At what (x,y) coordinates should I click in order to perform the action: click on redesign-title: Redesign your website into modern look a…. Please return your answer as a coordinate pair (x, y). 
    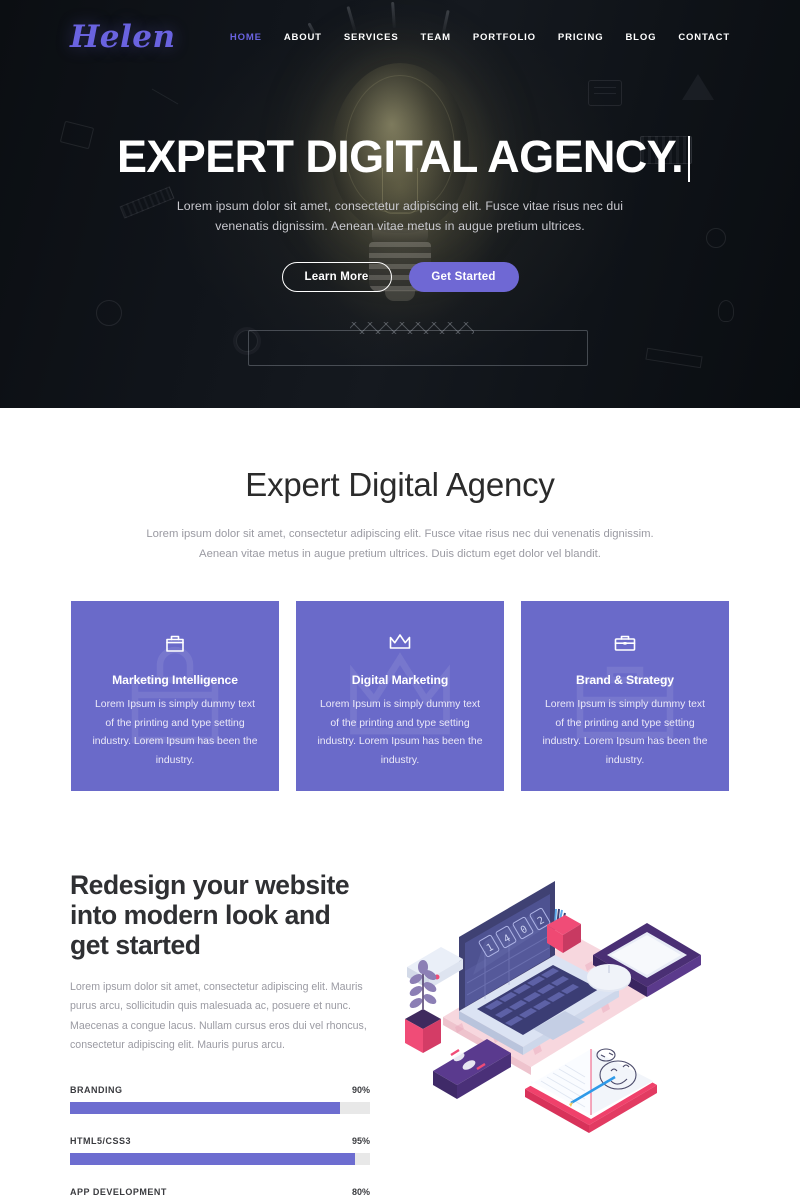
    Looking at the image, I should click on (210, 915).